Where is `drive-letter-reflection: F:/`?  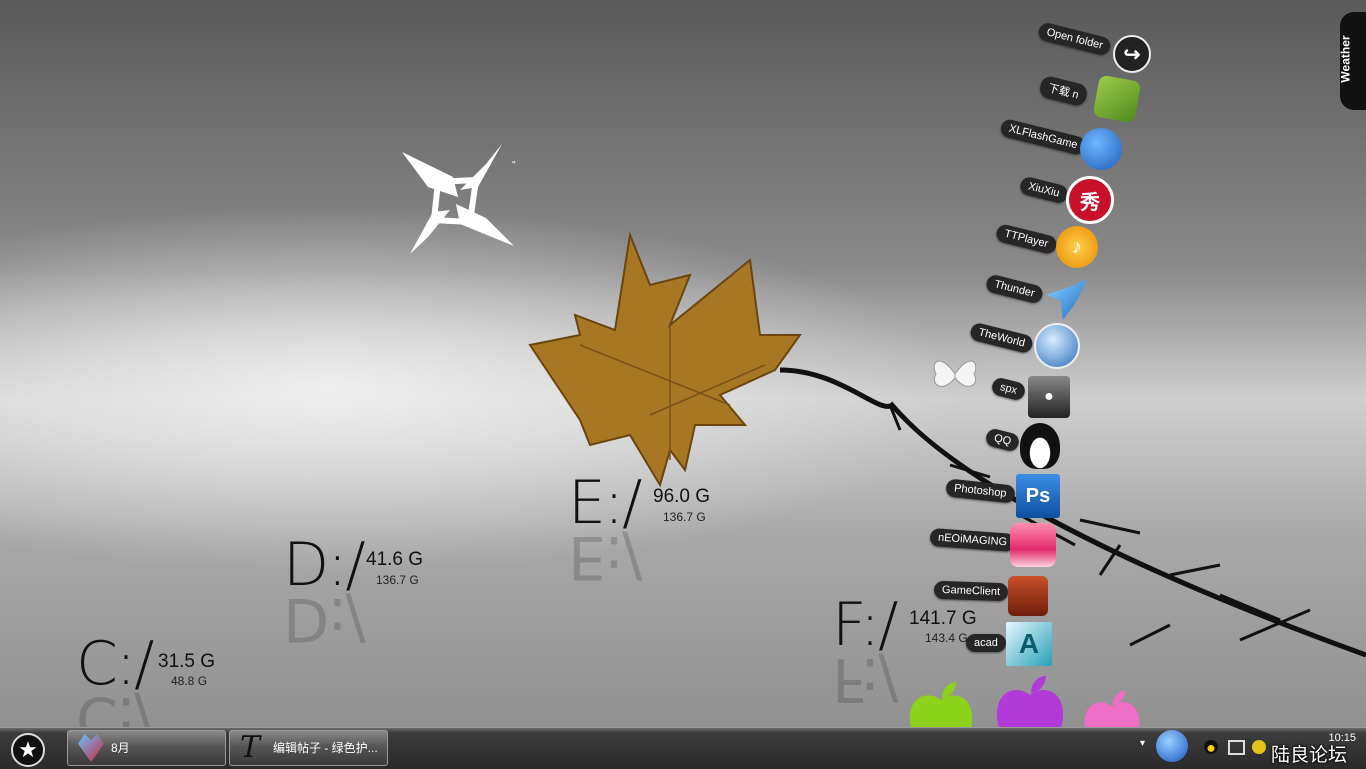 drive-letter-reflection: F:/ is located at coordinates (864, 679).